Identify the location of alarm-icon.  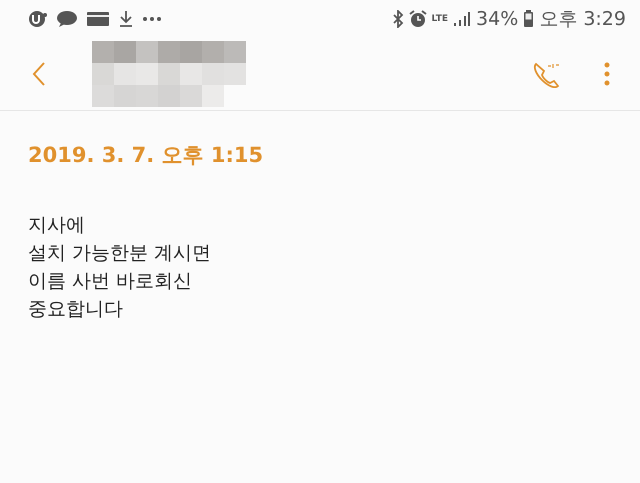
(417, 19).